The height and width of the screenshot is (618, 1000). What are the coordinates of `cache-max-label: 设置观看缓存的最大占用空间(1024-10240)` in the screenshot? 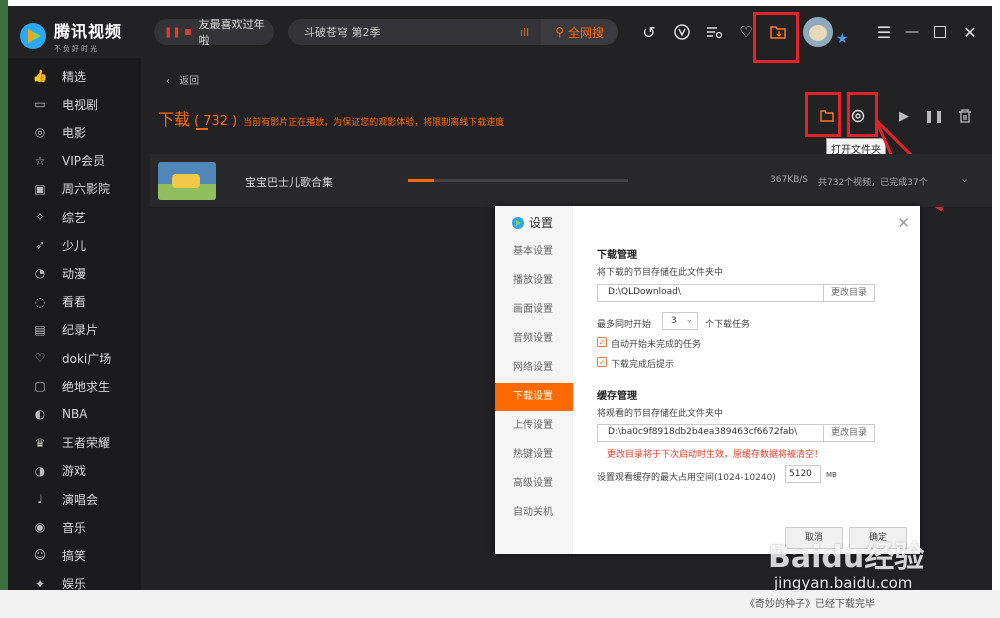 It's located at (686, 478).